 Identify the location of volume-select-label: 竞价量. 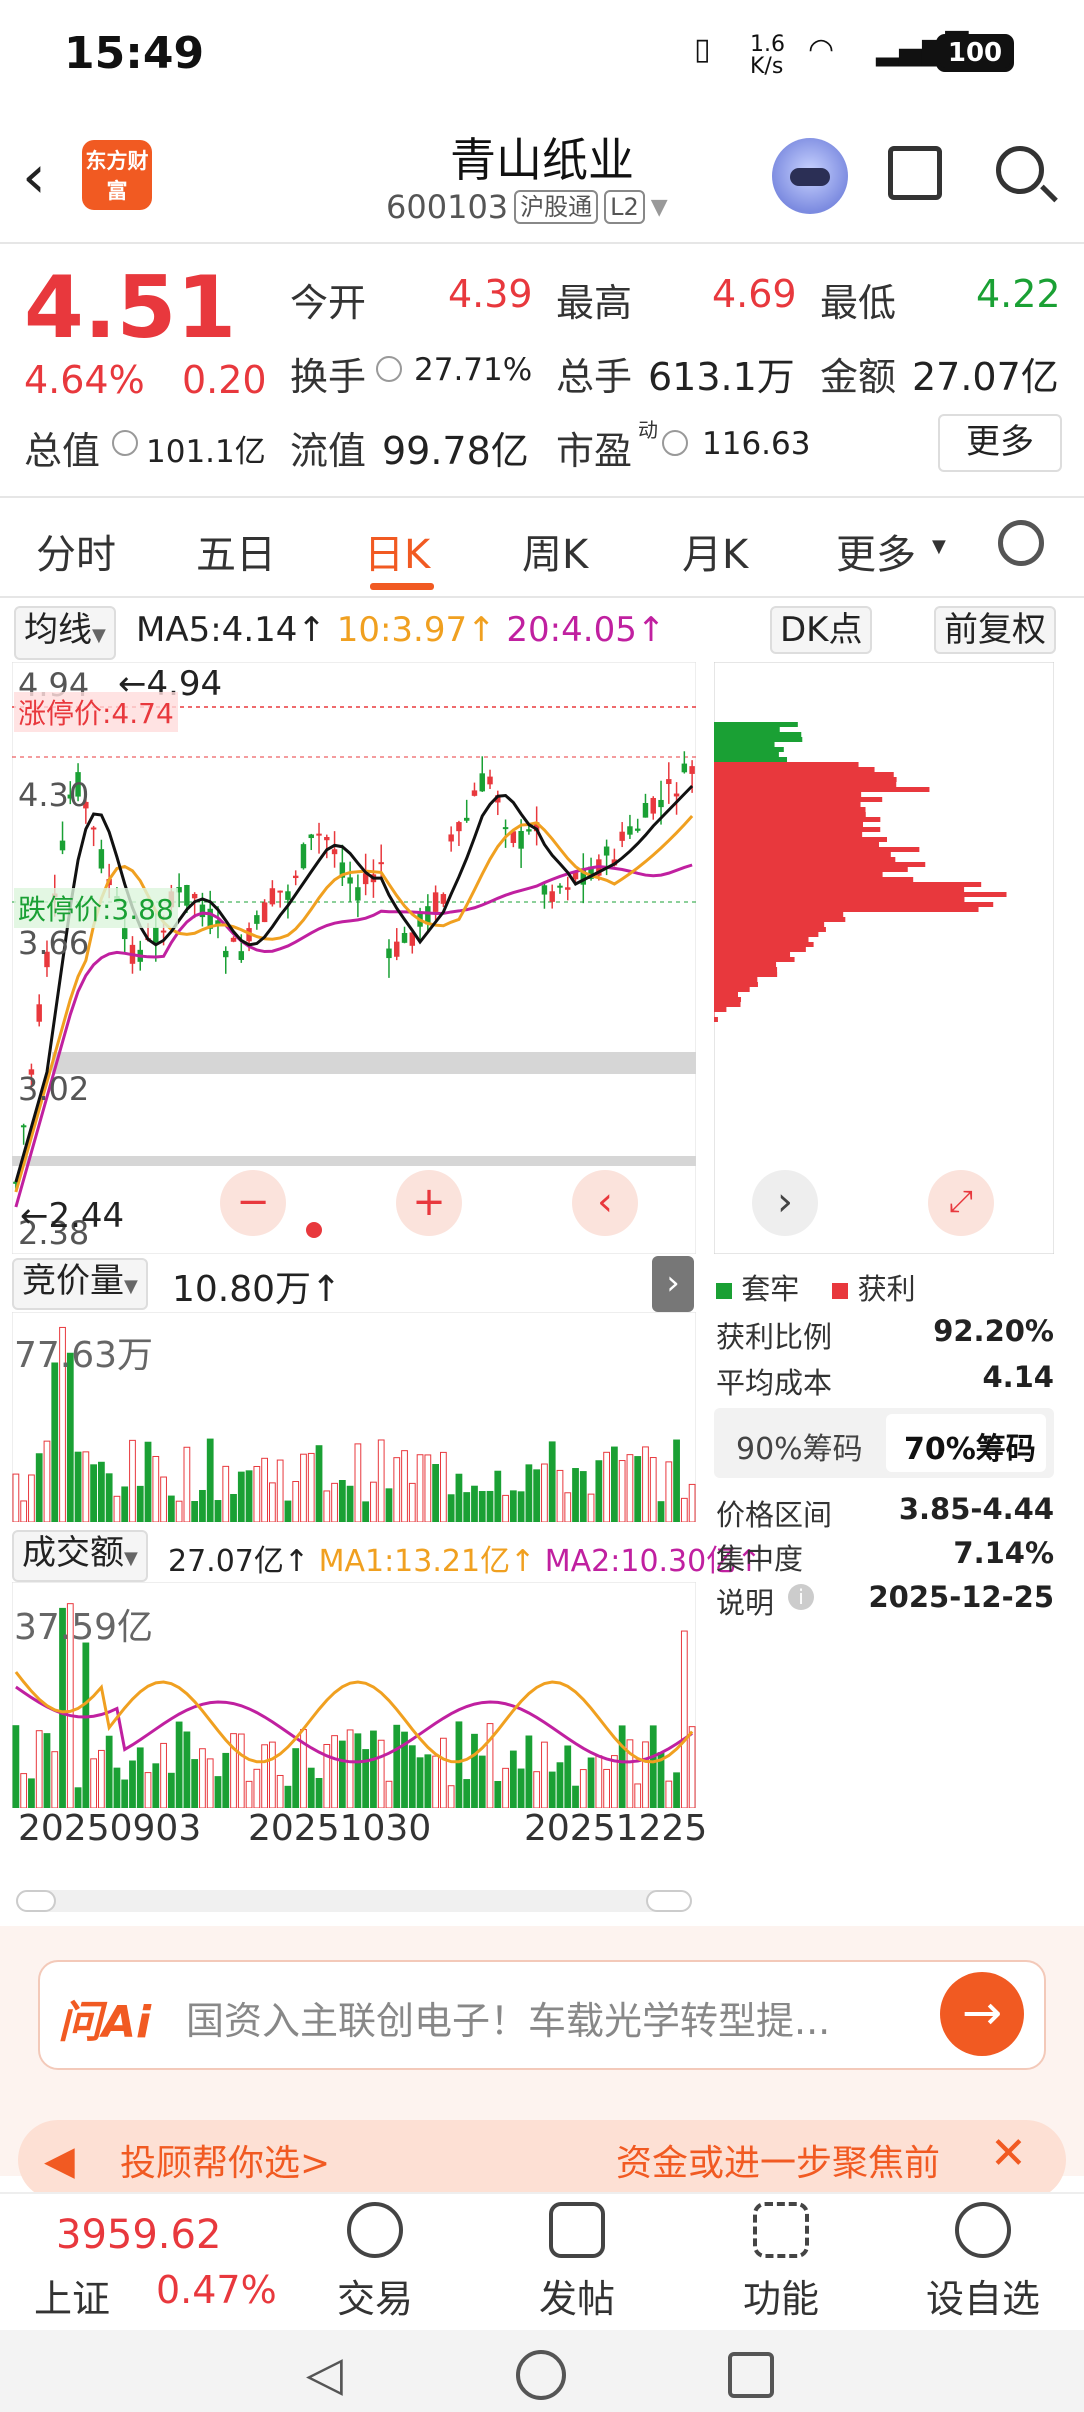
(73, 1281).